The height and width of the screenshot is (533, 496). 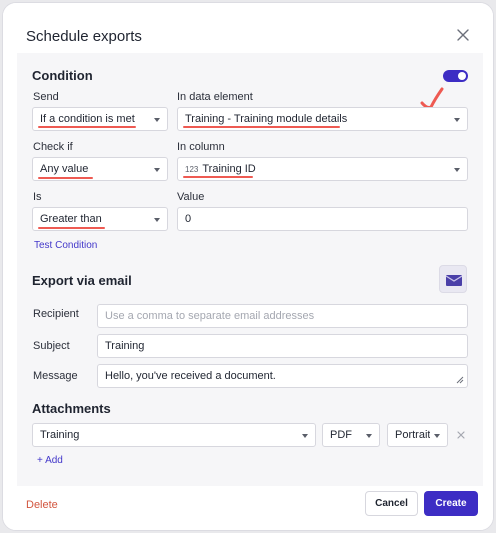 I want to click on recipient-input: Use a comma to separate email addresses, so click(x=282, y=316).